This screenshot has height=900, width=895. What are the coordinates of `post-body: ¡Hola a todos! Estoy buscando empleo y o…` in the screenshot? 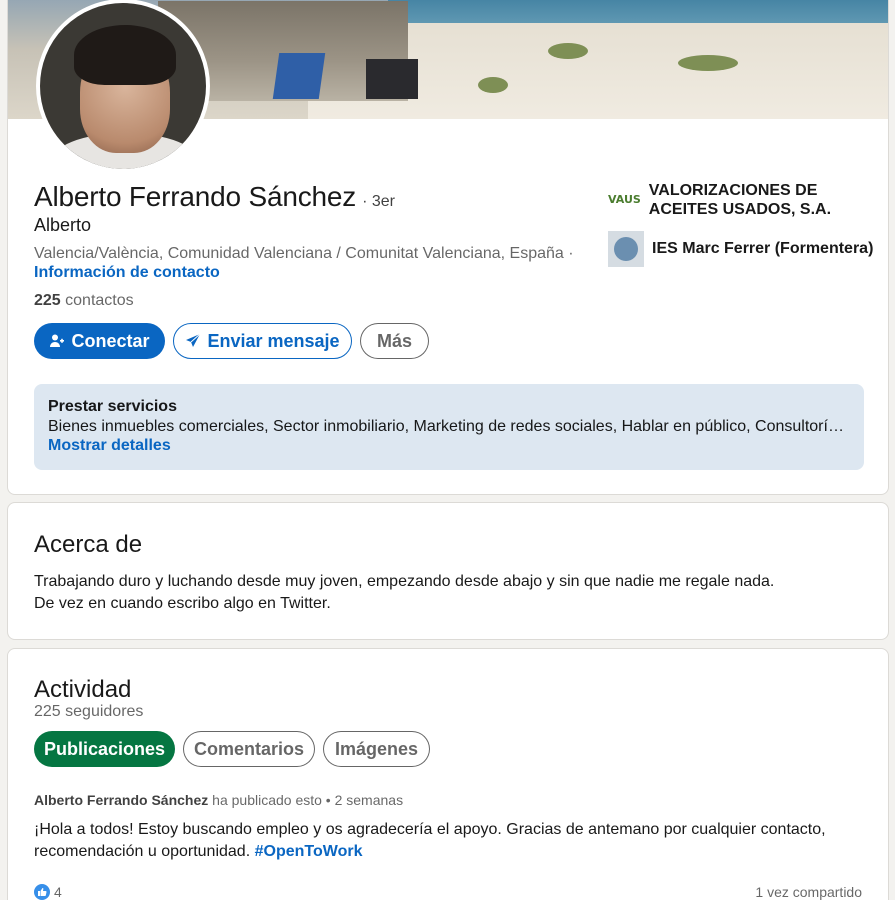 It's located at (430, 840).